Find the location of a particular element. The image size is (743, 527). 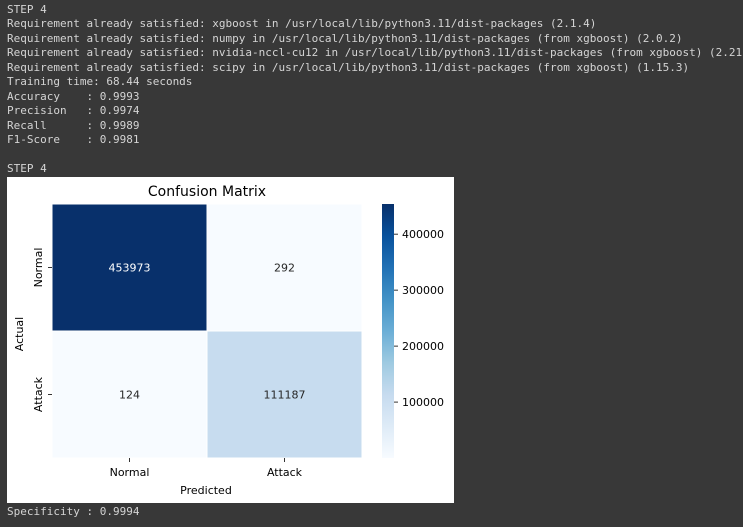

x-tick-label: Normal is located at coordinates (130, 472).